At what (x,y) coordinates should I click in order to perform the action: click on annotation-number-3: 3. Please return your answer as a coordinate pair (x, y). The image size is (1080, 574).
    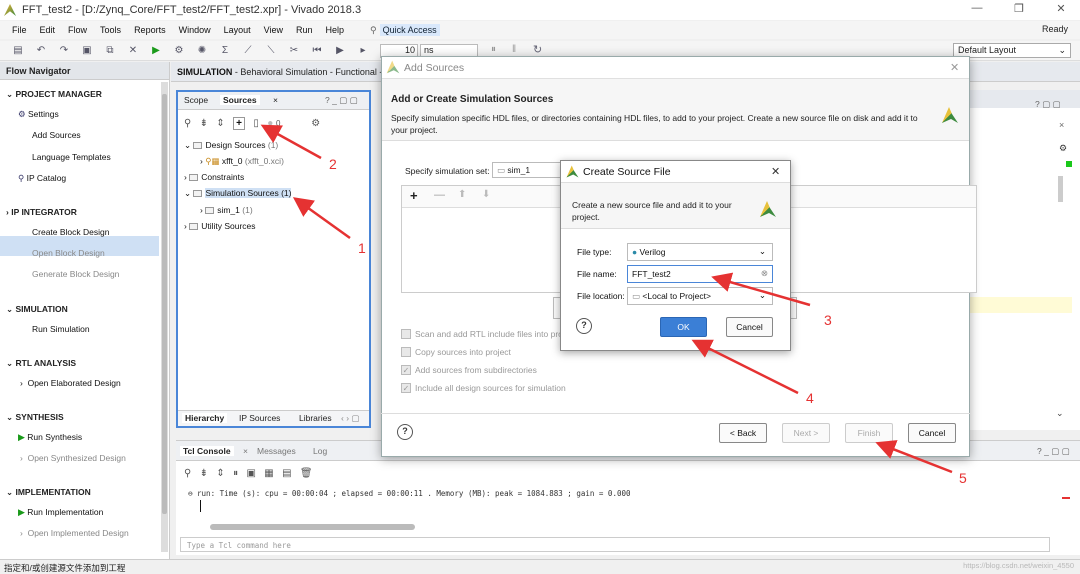
    Looking at the image, I should click on (828, 320).